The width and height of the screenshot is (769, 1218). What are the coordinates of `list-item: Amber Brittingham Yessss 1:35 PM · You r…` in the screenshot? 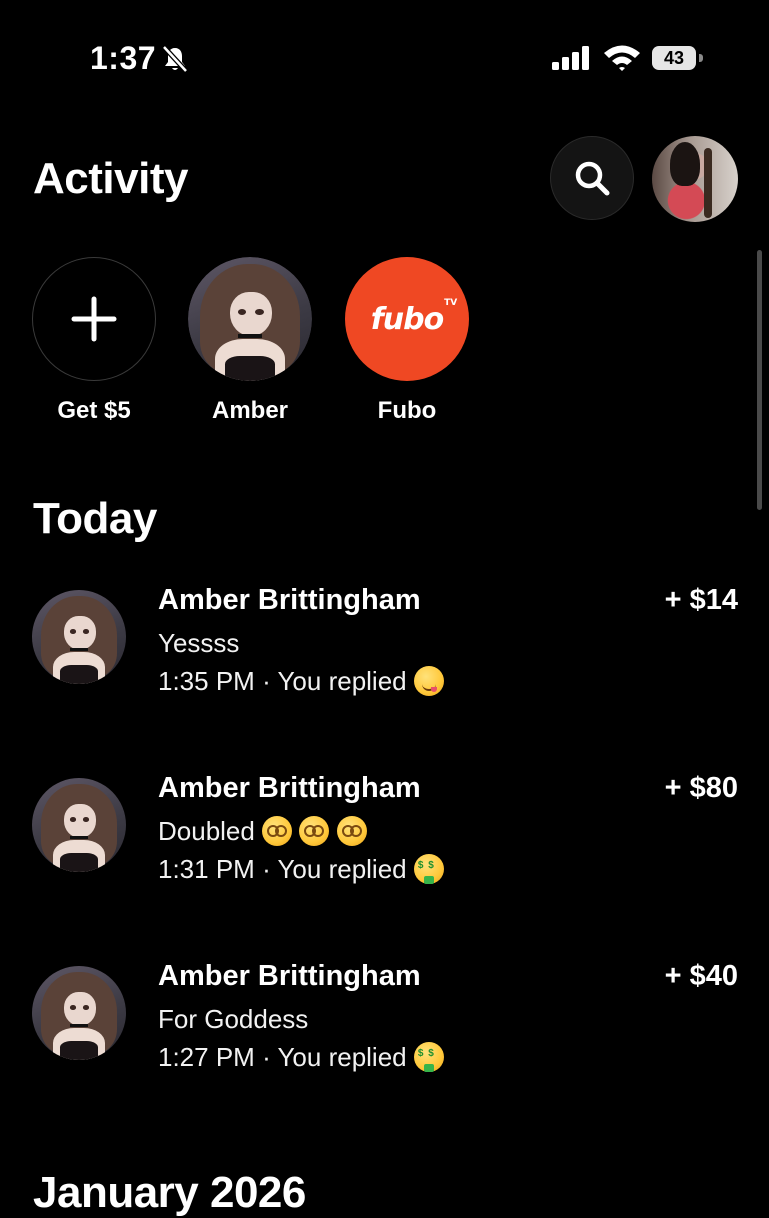 It's located at (385, 647).